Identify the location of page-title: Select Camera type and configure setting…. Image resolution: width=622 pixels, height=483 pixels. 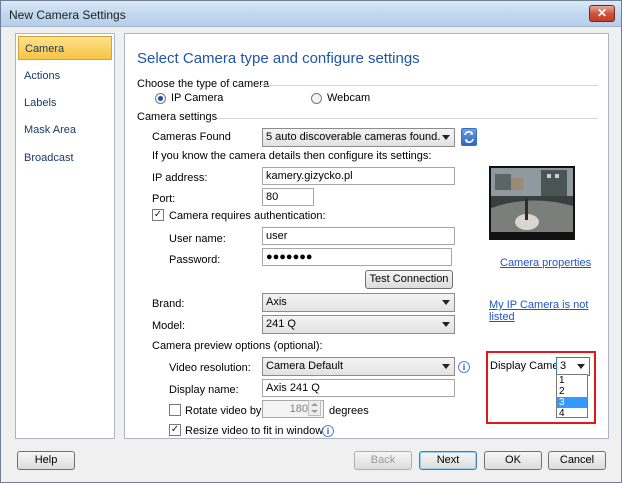
(278, 58).